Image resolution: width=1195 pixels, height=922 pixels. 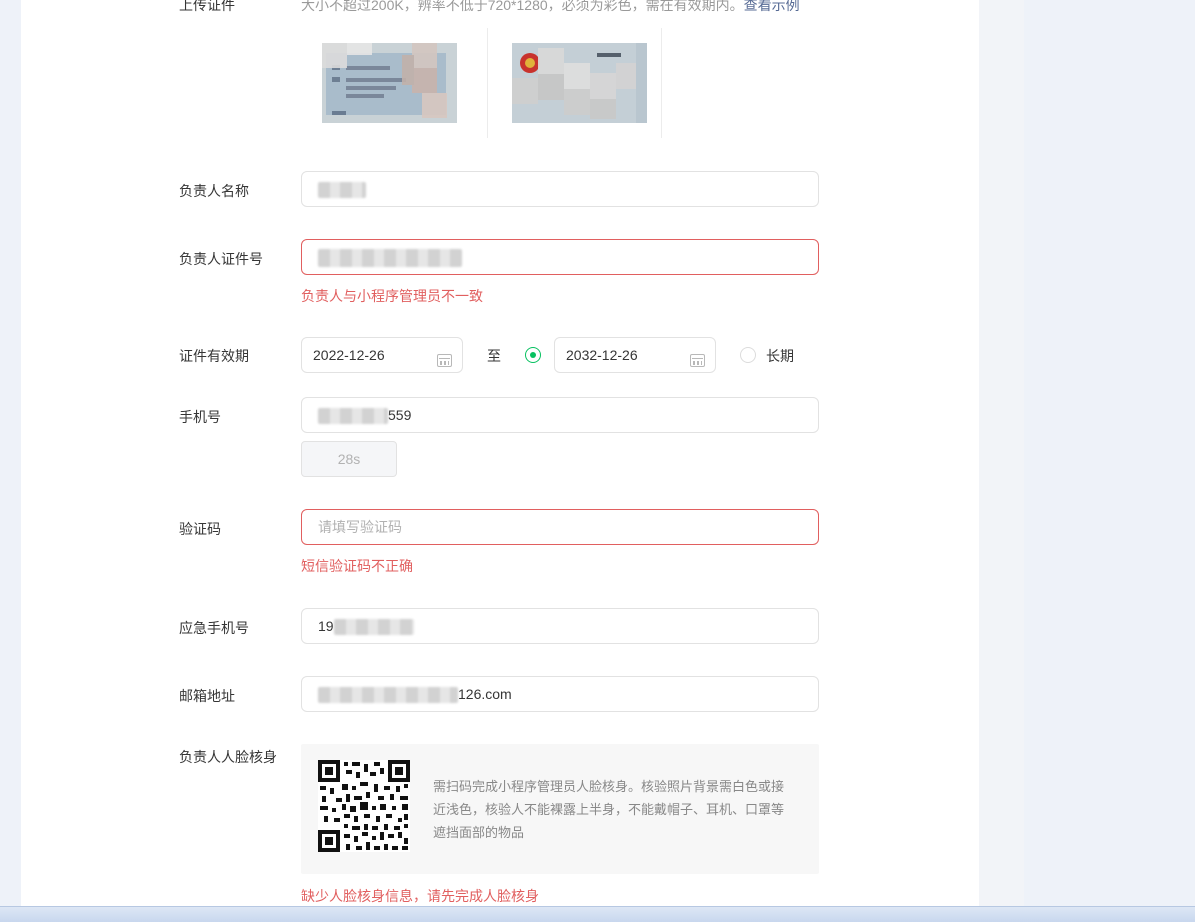 What do you see at coordinates (494, 356) in the screenshot?
I see `validity-to: 至` at bounding box center [494, 356].